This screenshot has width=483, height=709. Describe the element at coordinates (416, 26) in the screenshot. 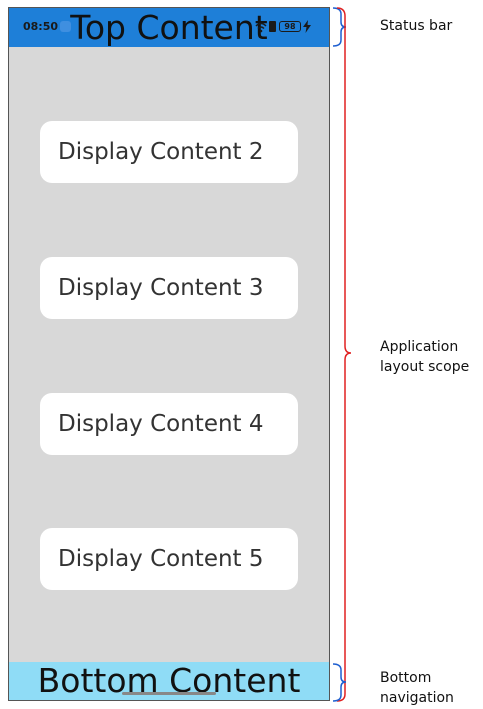

I see `status-bar-annotation: Status bar` at that location.